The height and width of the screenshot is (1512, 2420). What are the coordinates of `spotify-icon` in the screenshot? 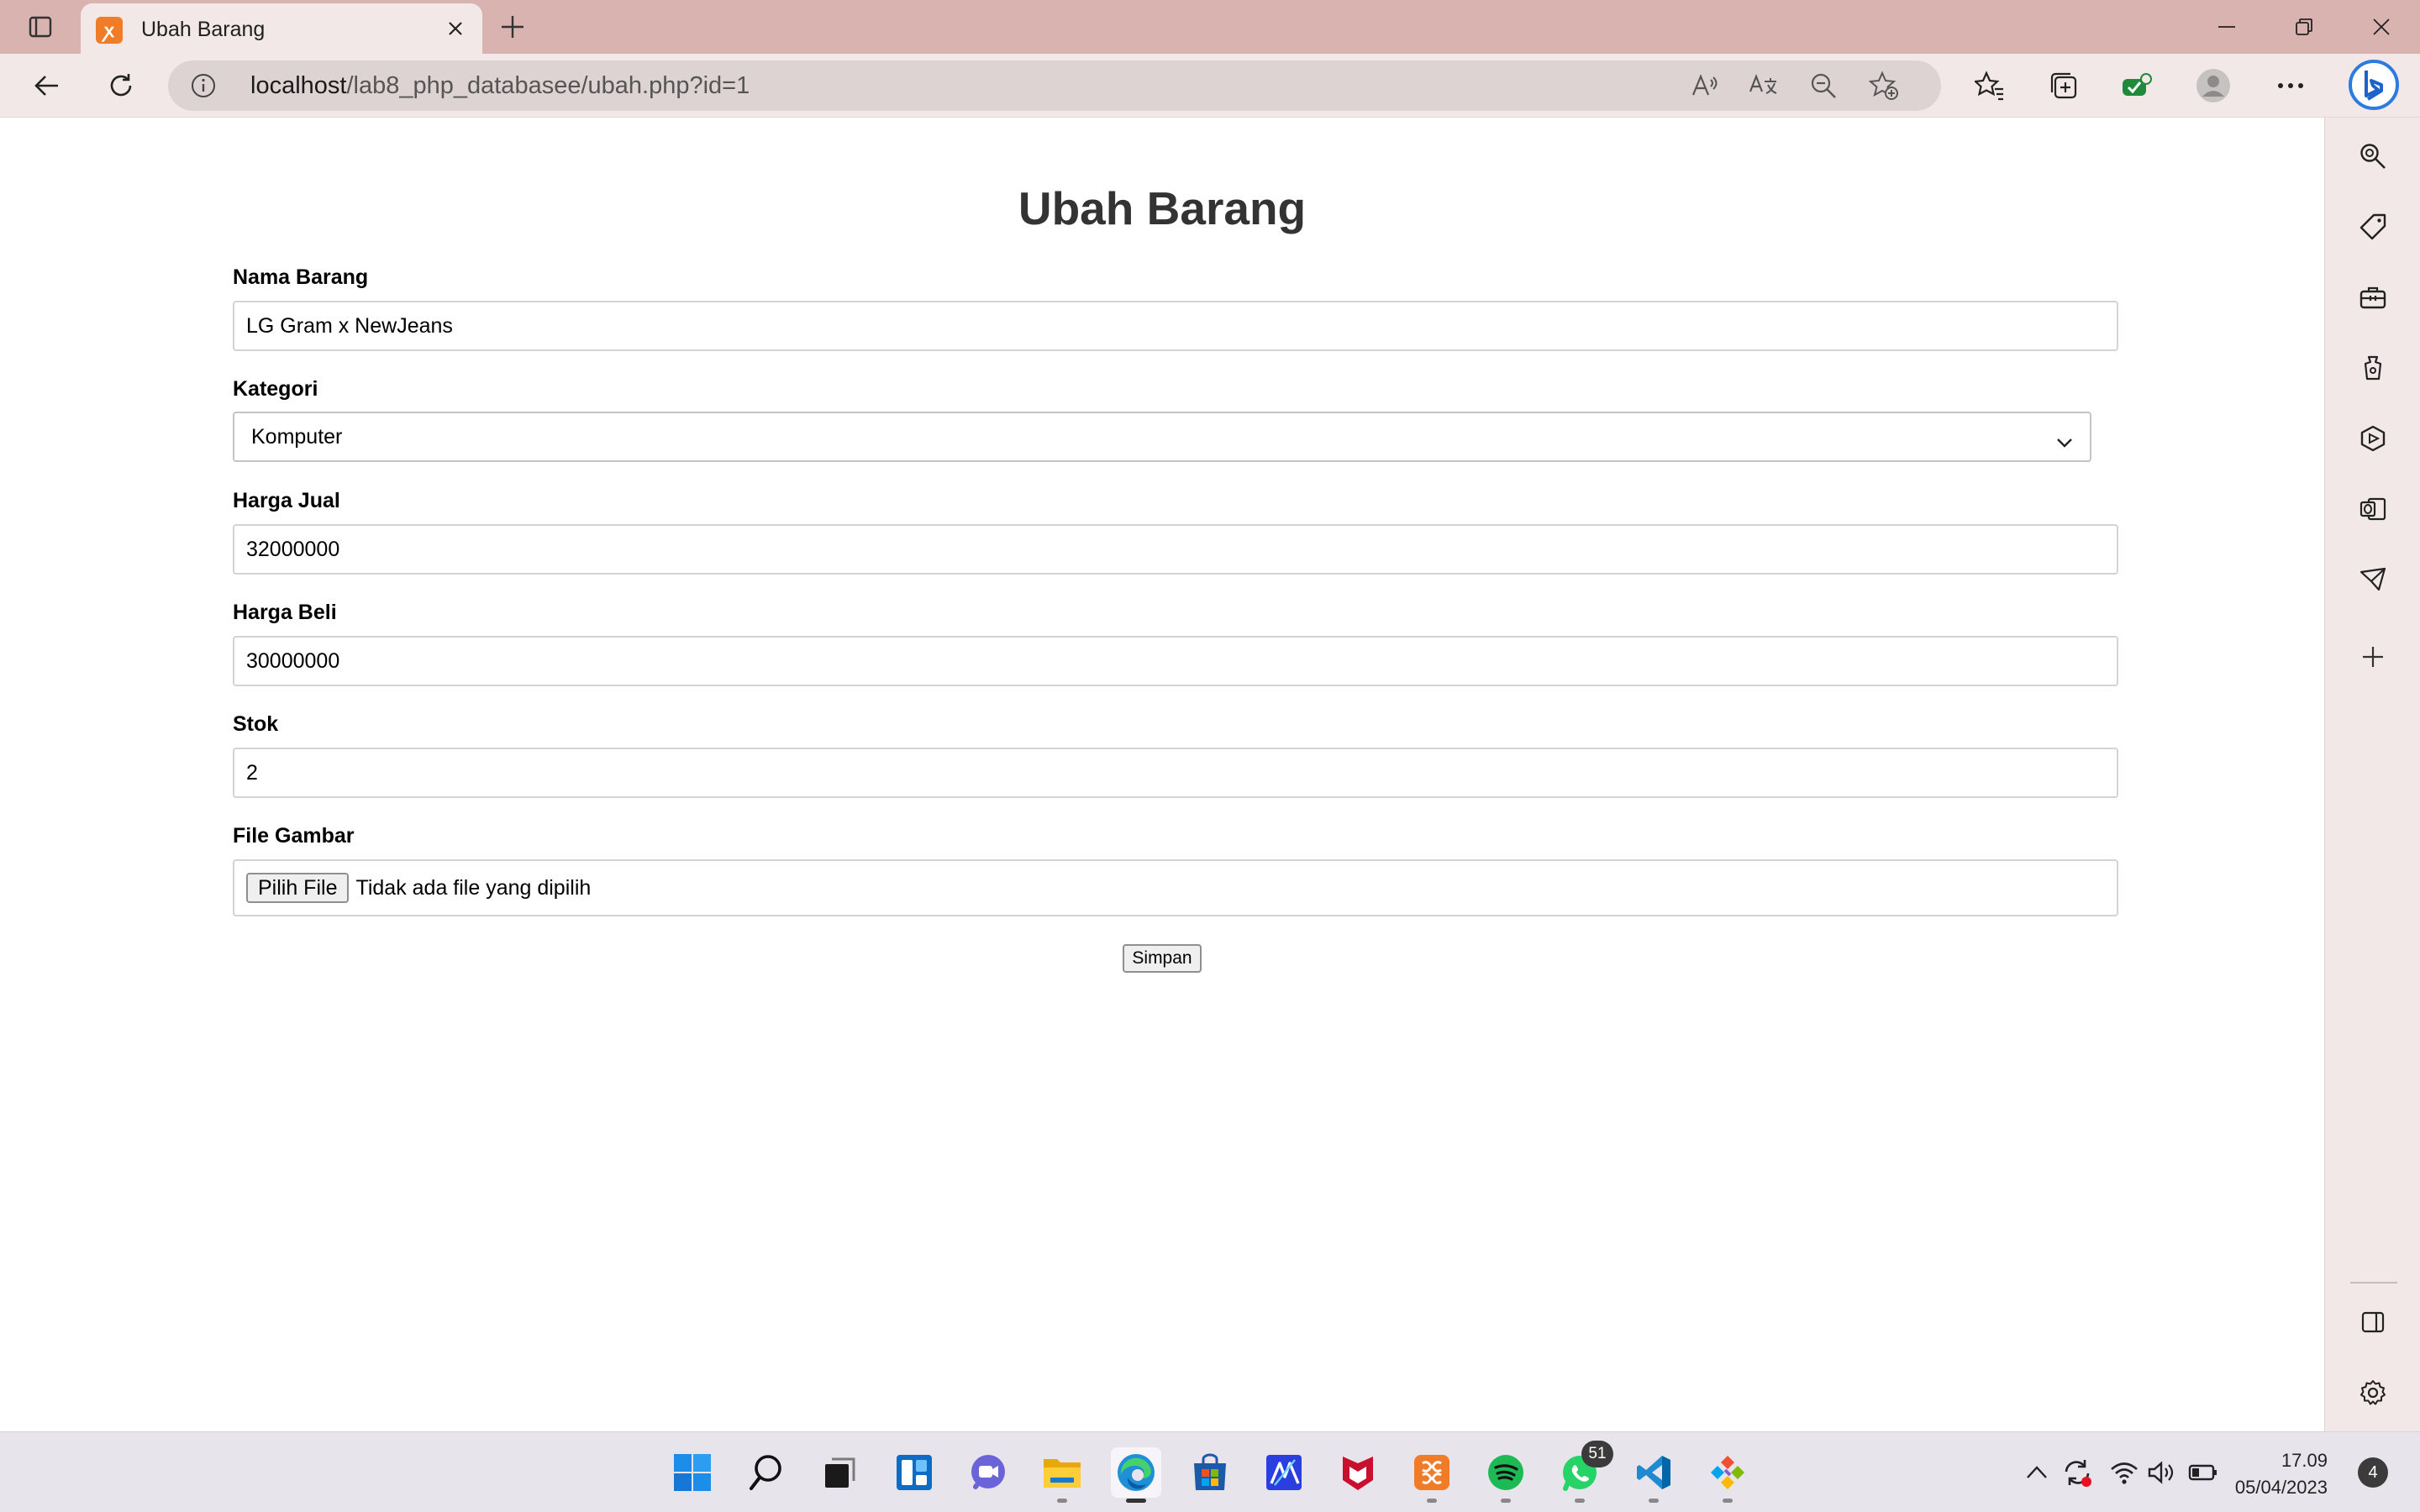 It's located at (1506, 1475).